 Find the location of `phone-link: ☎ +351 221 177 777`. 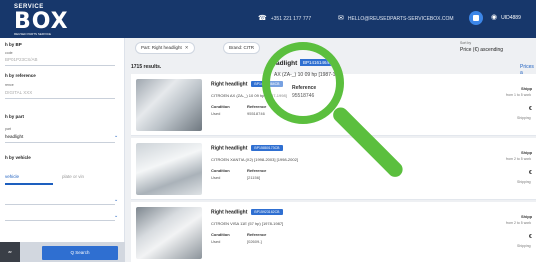

phone-link: ☎ +351 221 177 777 is located at coordinates (284, 18).